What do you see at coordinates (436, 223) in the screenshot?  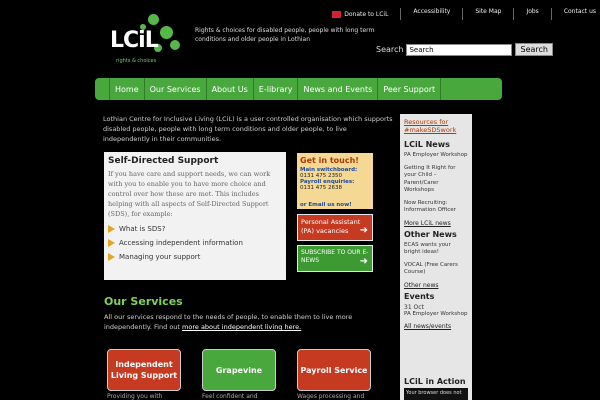 I see `more-lcil-news-link: More LCiL news` at bounding box center [436, 223].